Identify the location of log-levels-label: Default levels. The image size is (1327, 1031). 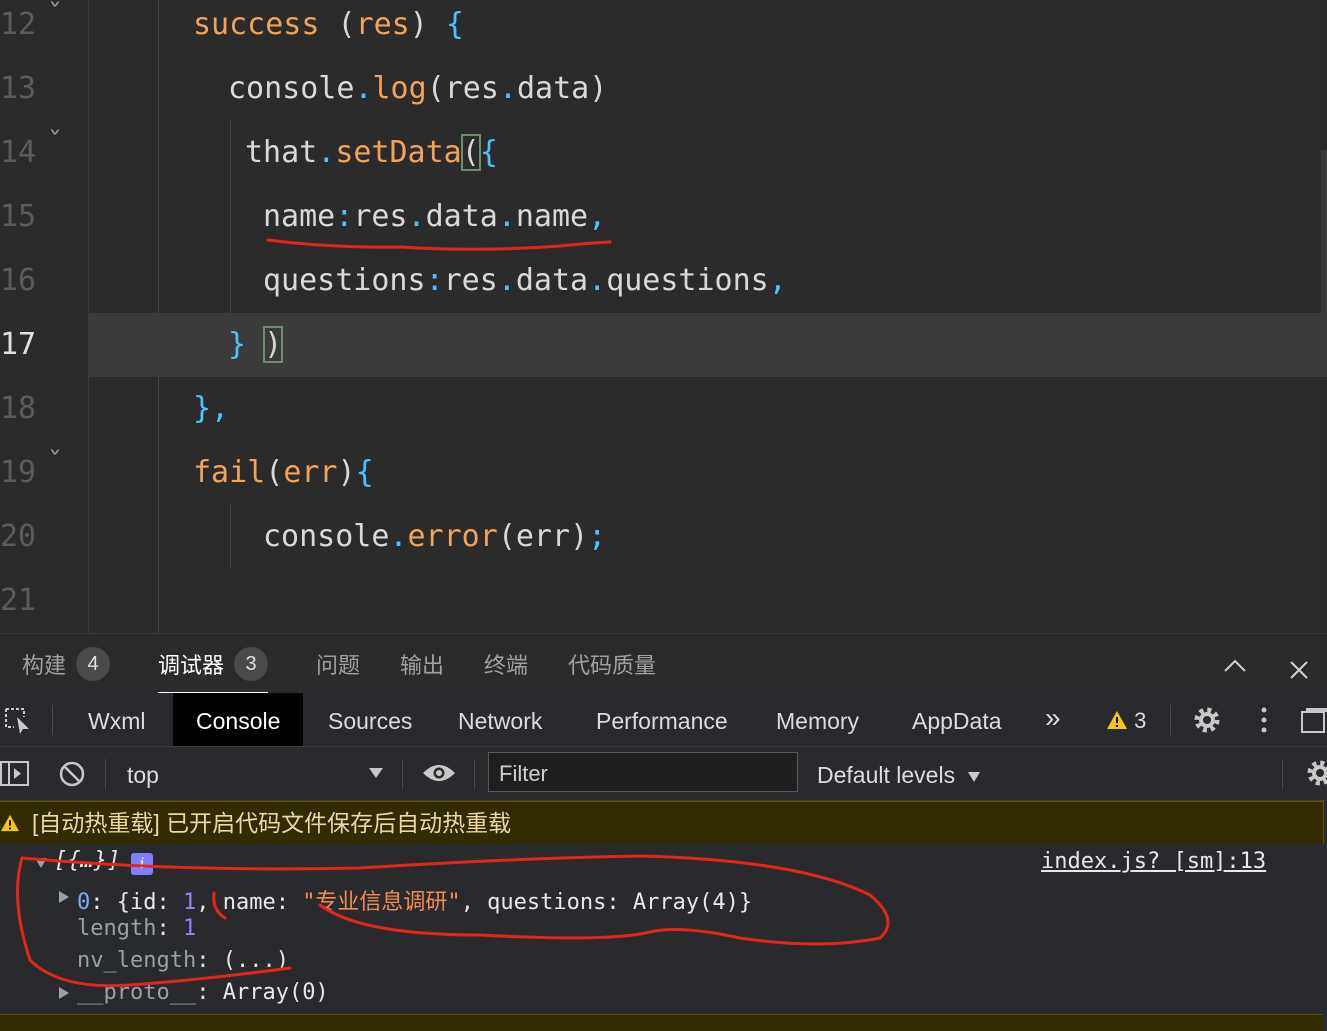
(886, 775).